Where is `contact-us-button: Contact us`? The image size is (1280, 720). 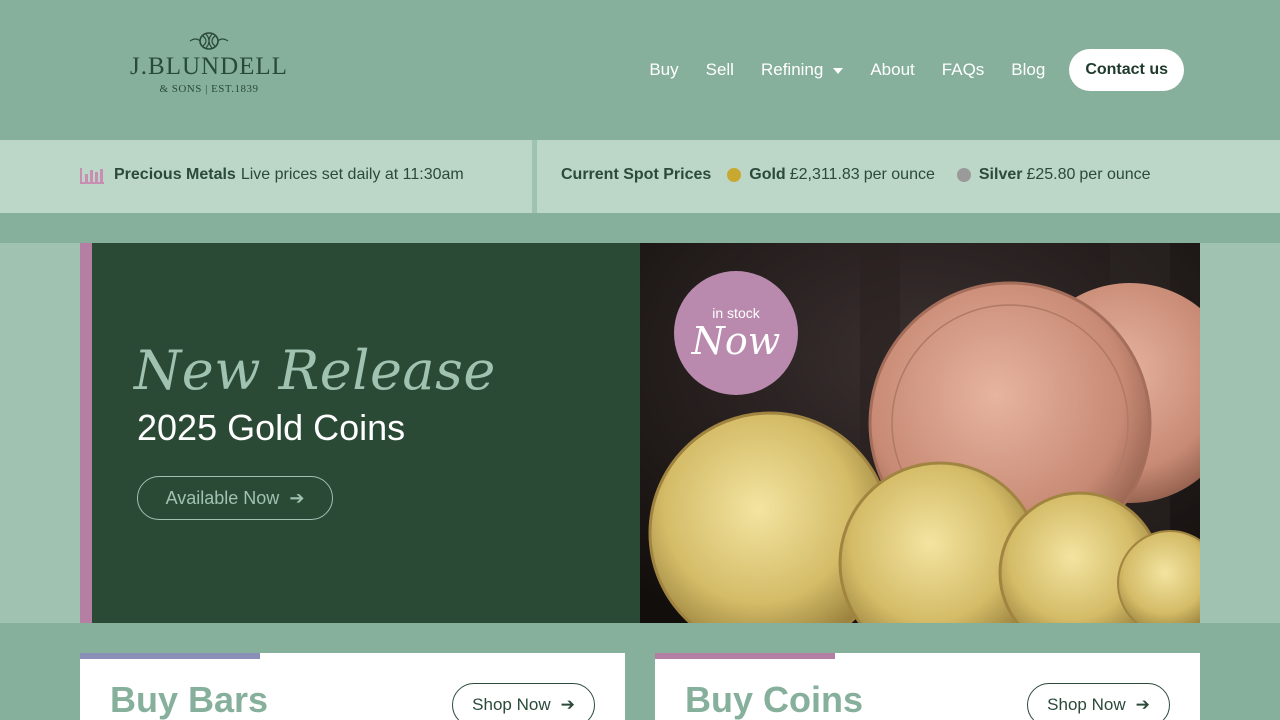
contact-us-button: Contact us is located at coordinates (1126, 70).